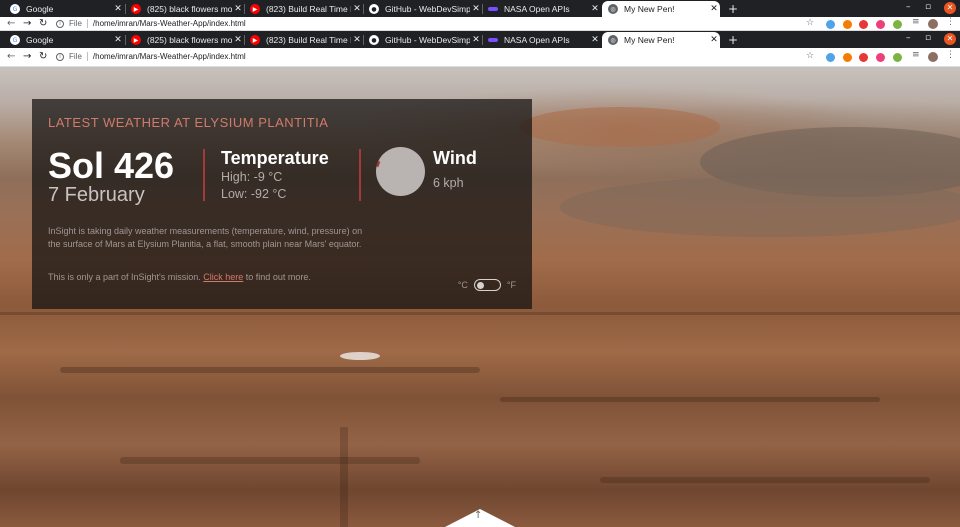  Describe the element at coordinates (448, 183) in the screenshot. I see `wind-speed: 6 kph` at that location.